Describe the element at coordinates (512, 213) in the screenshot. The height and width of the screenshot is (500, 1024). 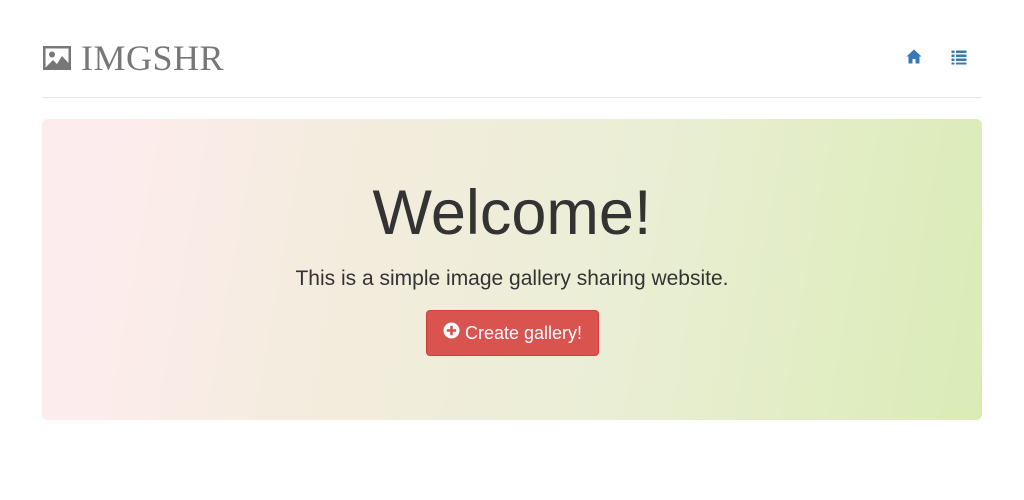
I see `hero-title: Welcome!` at that location.